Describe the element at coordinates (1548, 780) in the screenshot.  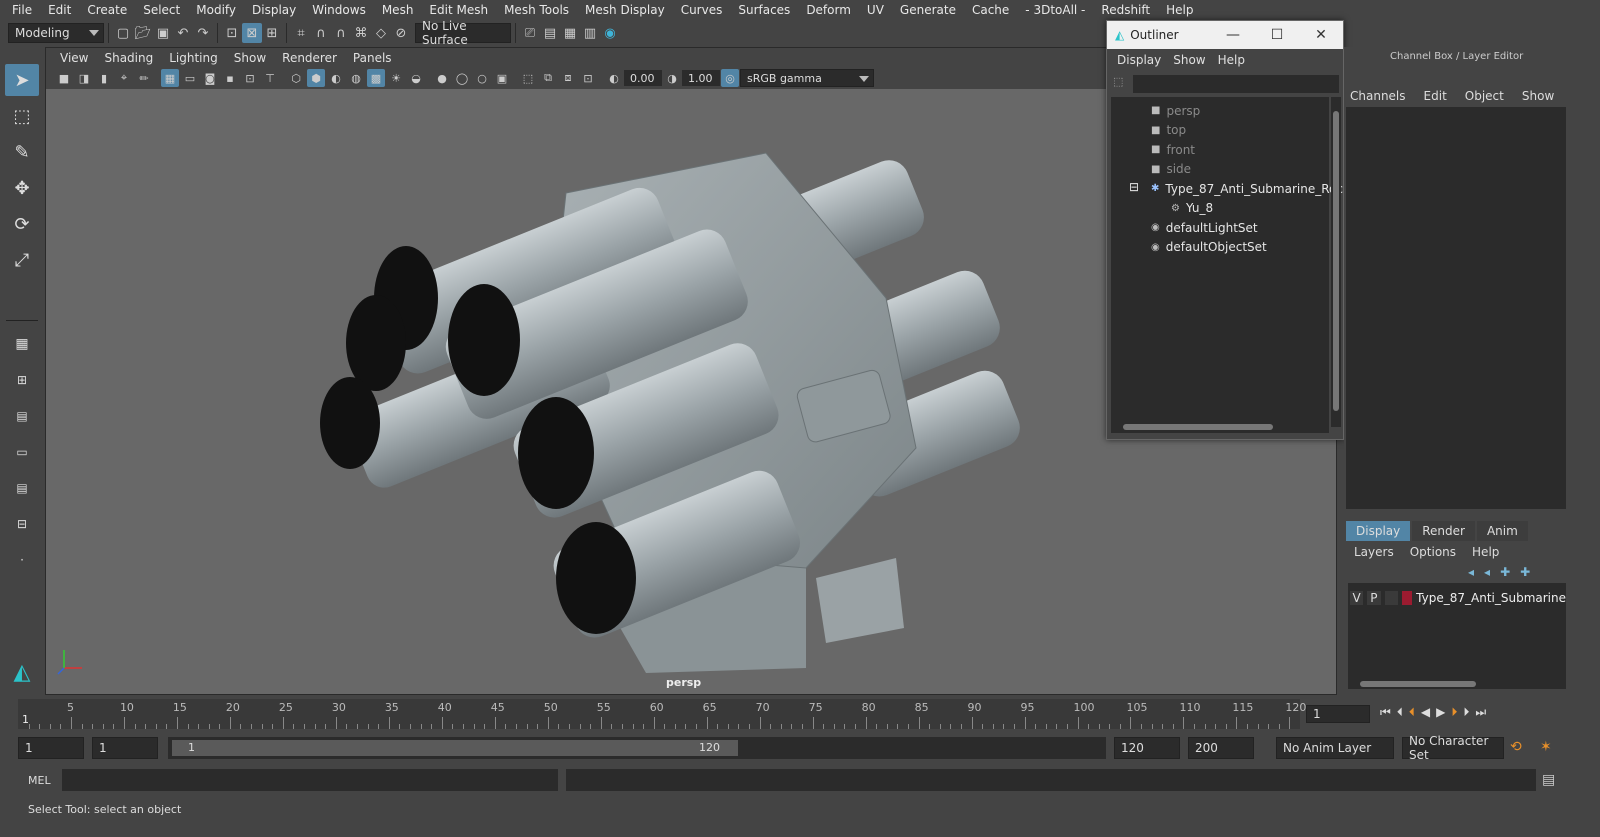
I see `script-editor-icon: ▤` at that location.